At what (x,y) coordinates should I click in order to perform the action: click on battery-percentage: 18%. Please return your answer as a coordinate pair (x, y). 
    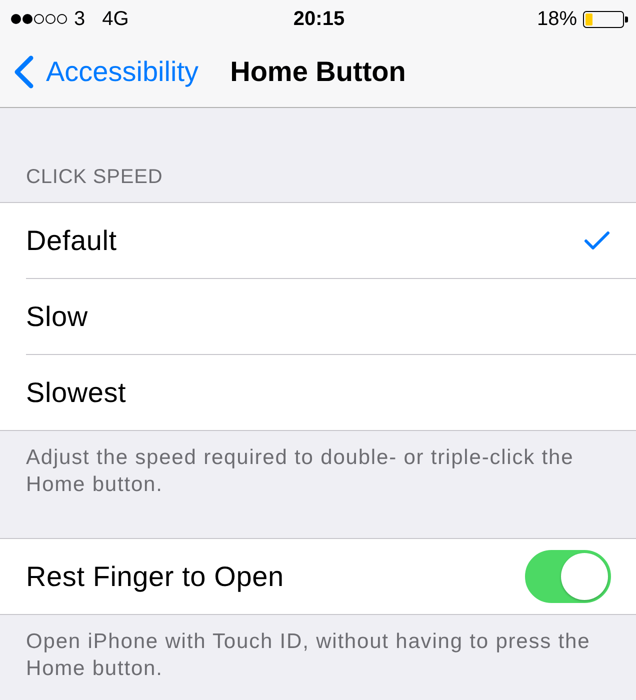
    Looking at the image, I should click on (556, 19).